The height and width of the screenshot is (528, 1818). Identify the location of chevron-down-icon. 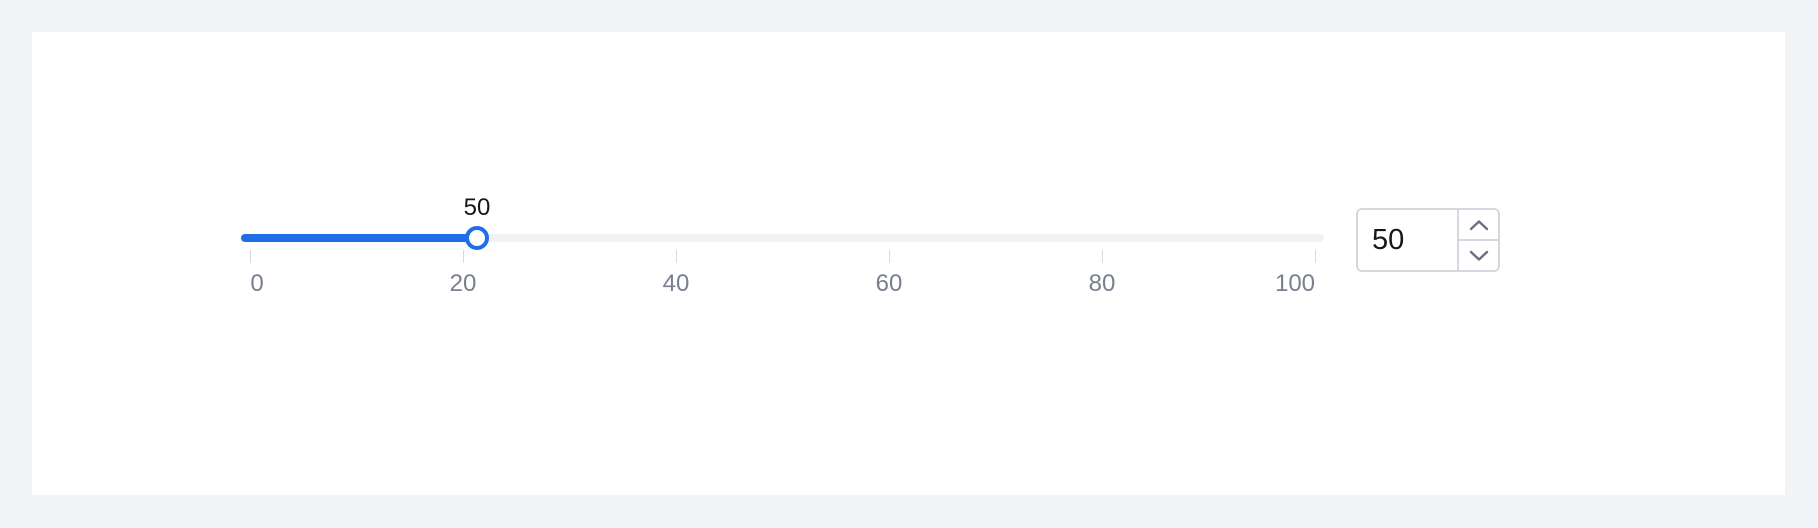
(1479, 256).